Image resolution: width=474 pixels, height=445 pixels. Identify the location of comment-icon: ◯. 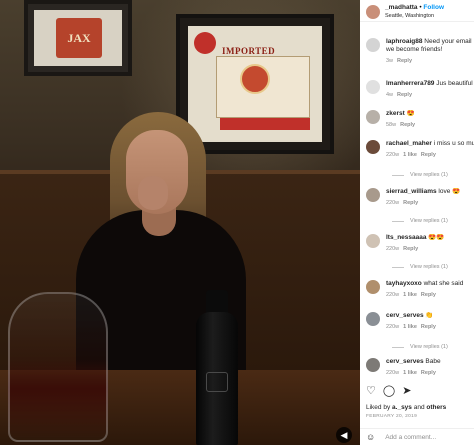
(389, 391).